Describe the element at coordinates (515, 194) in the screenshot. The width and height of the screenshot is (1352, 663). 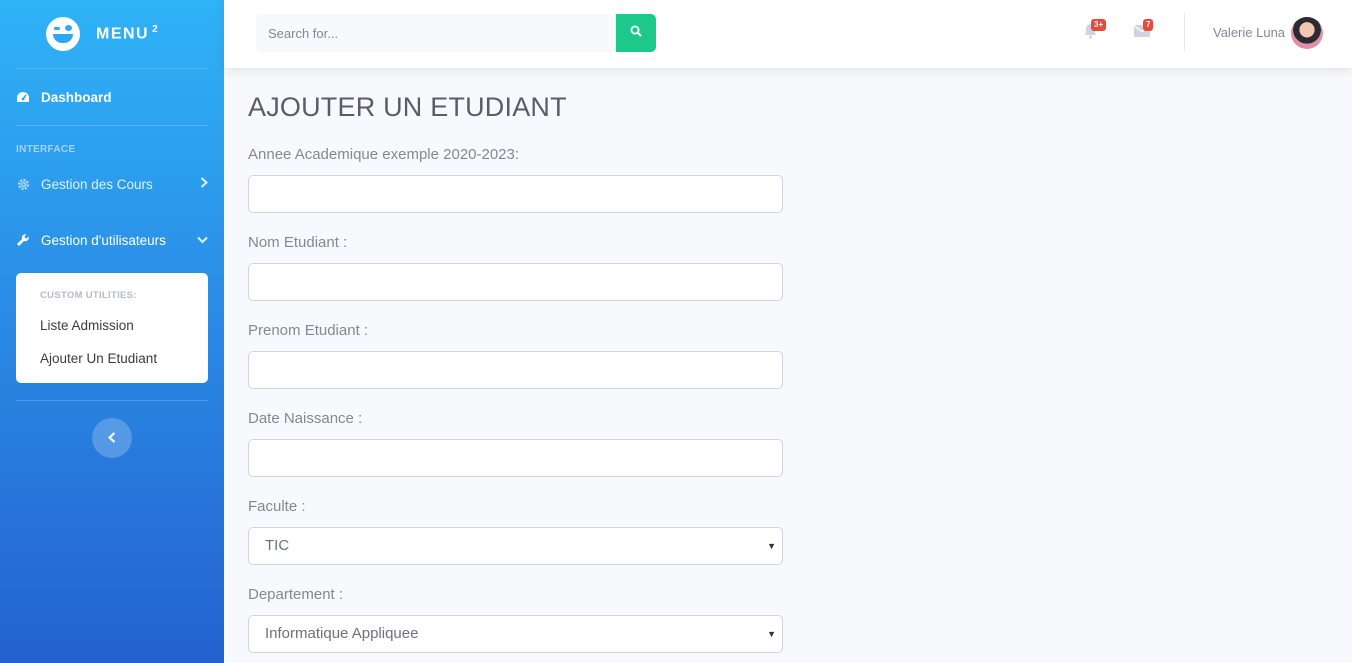
I see `annee-academique-input` at that location.